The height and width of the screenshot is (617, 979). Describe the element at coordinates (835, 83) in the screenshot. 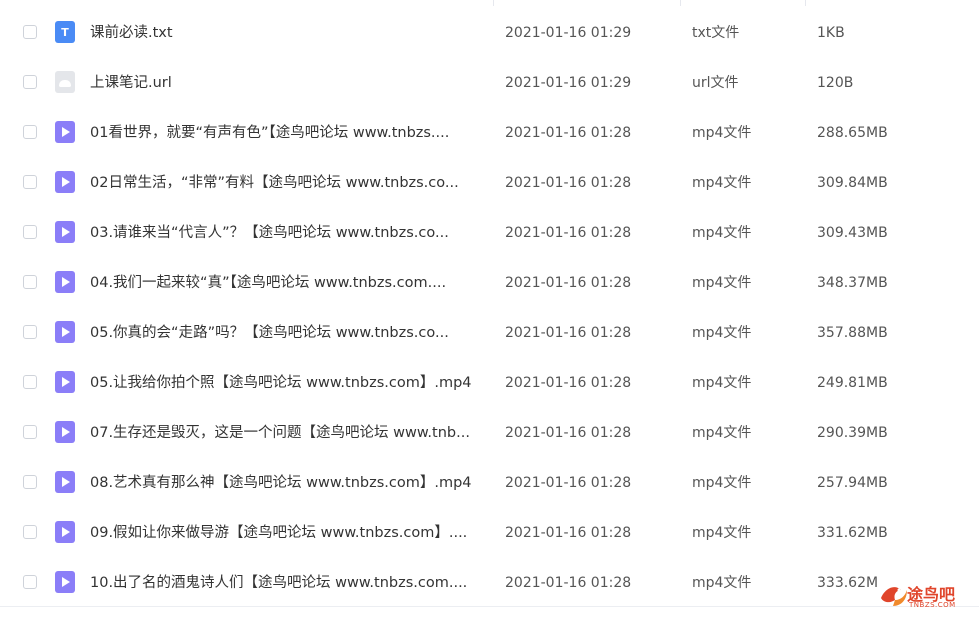

I see `file-size: 120B` at that location.